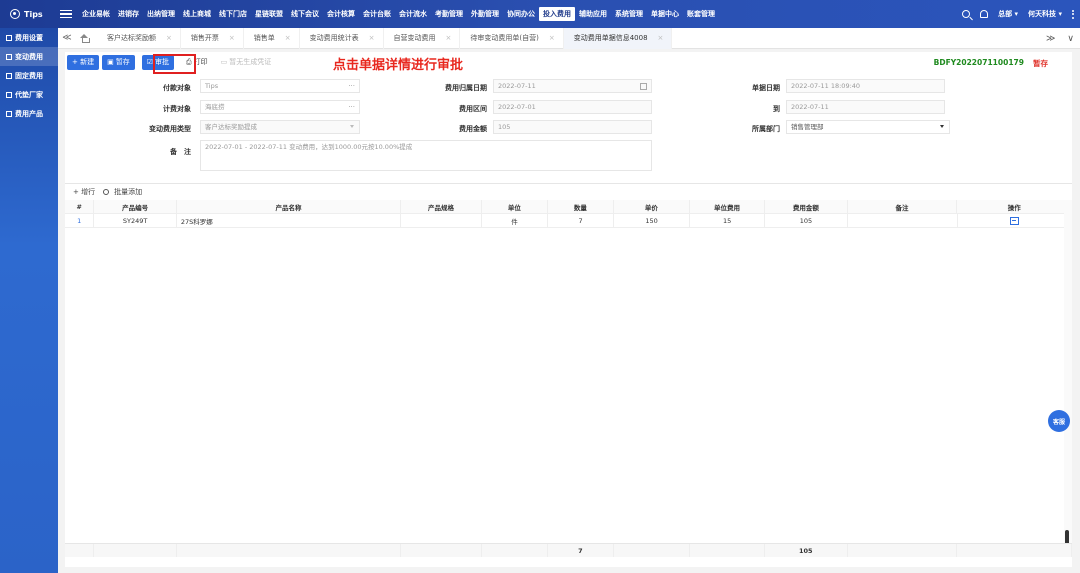  What do you see at coordinates (289, 206) in the screenshot?
I see `column-header: 产品名称` at bounding box center [289, 206].